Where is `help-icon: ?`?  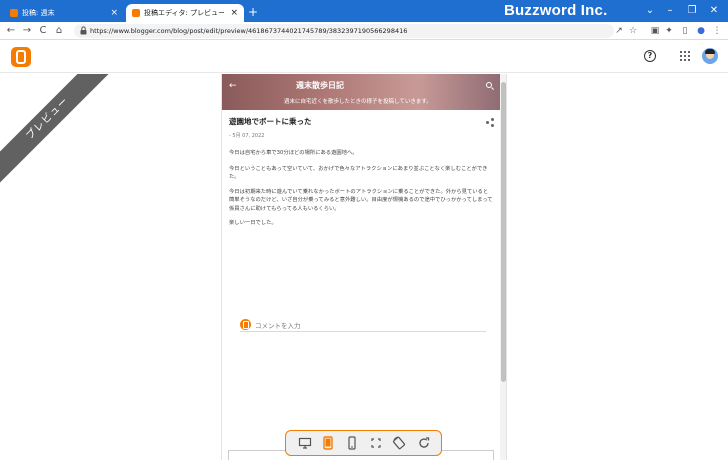
help-icon: ? is located at coordinates (650, 56).